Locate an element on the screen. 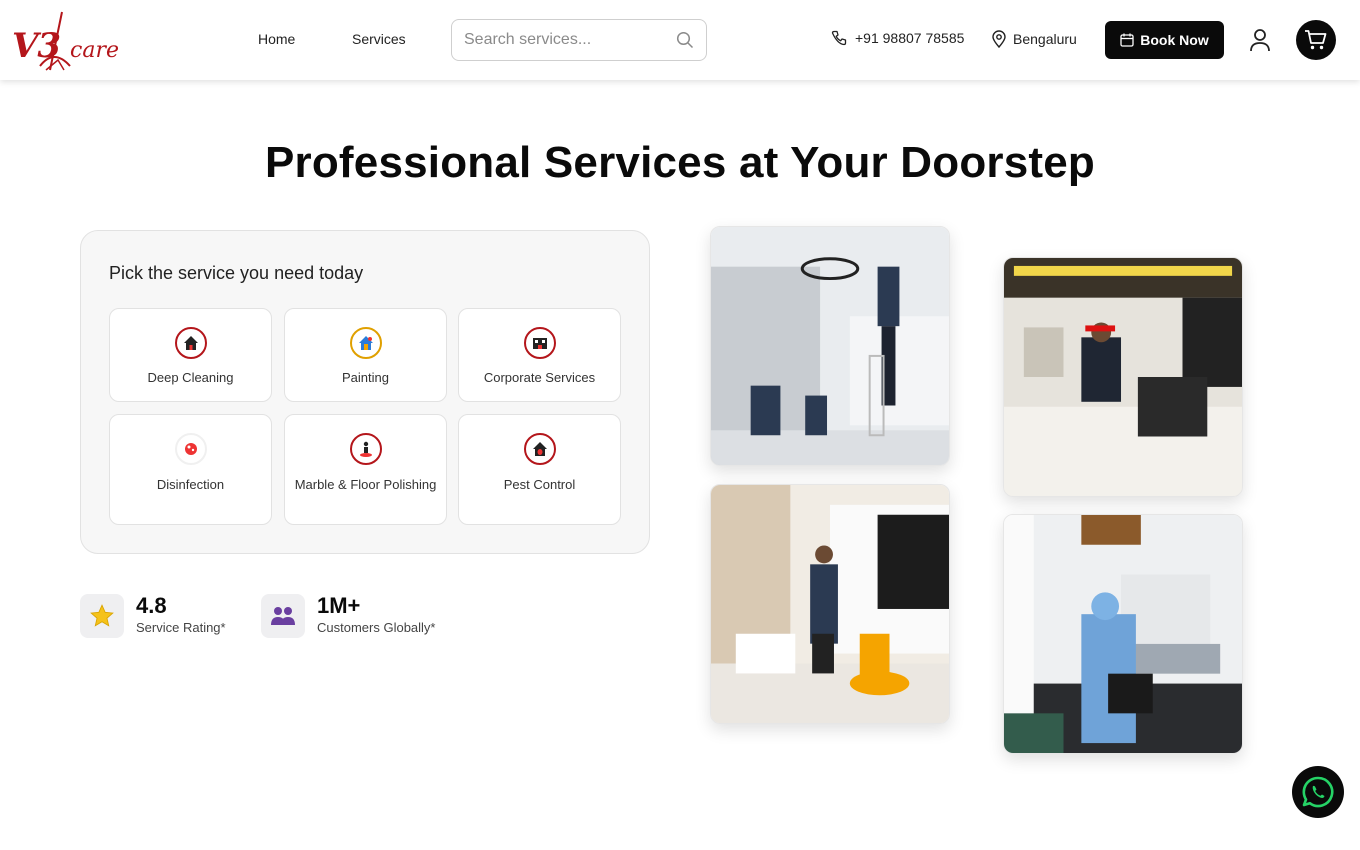  book-now-button: Book Now is located at coordinates (1164, 40).